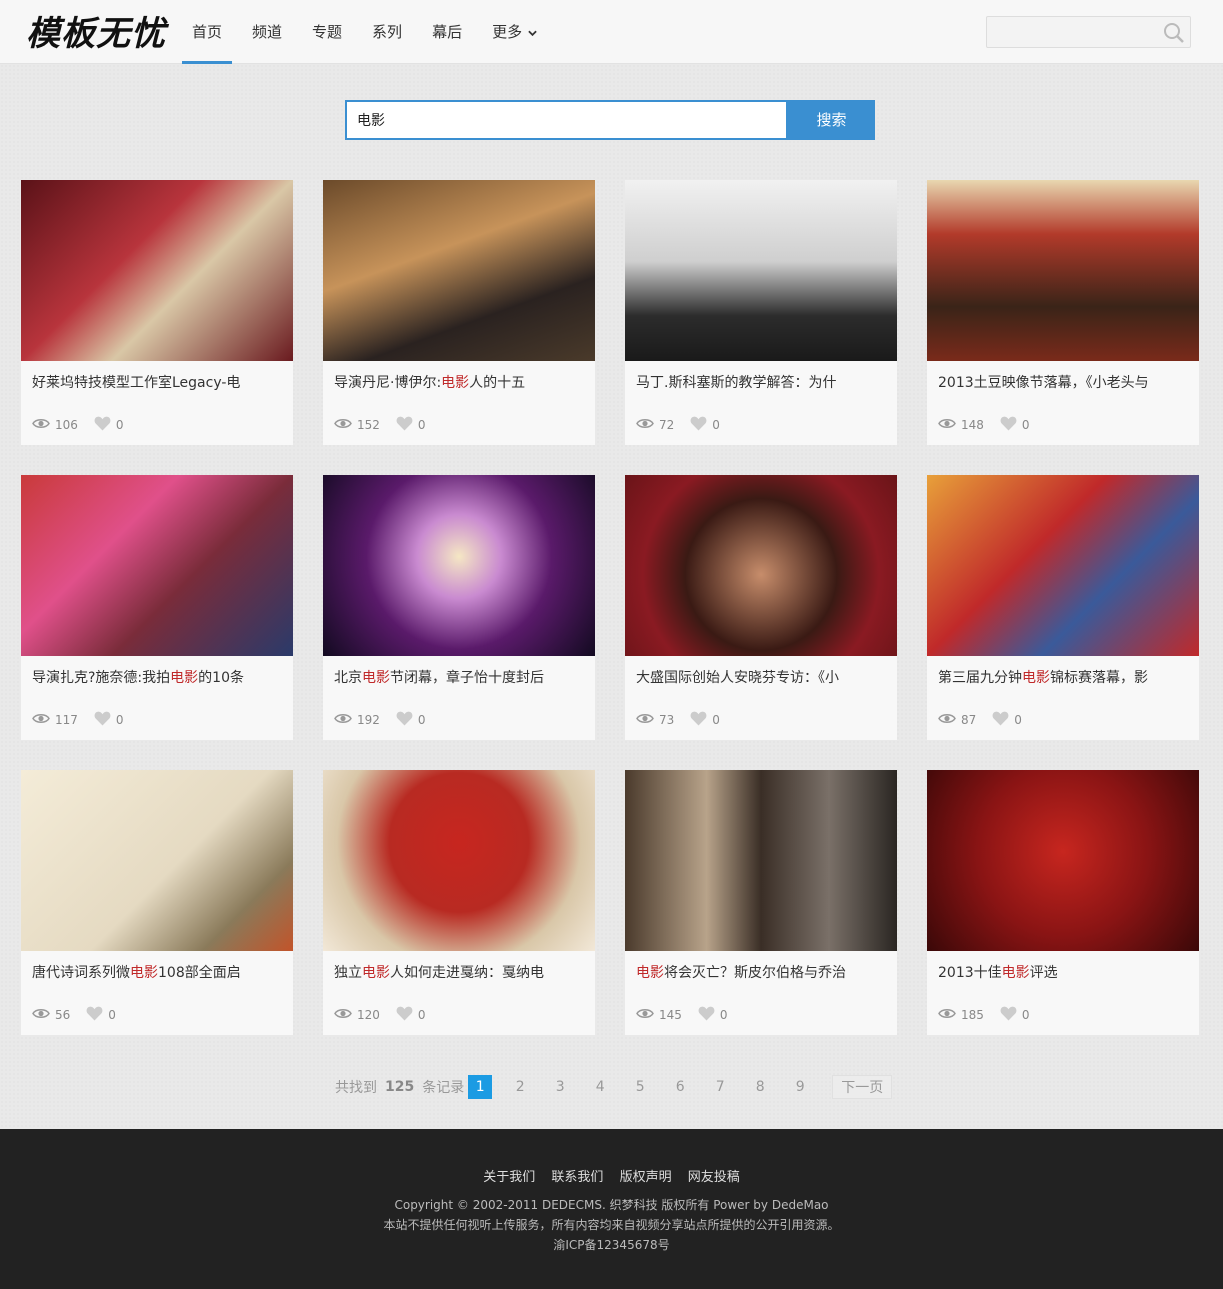  I want to click on view-count-value: 120, so click(368, 1015).